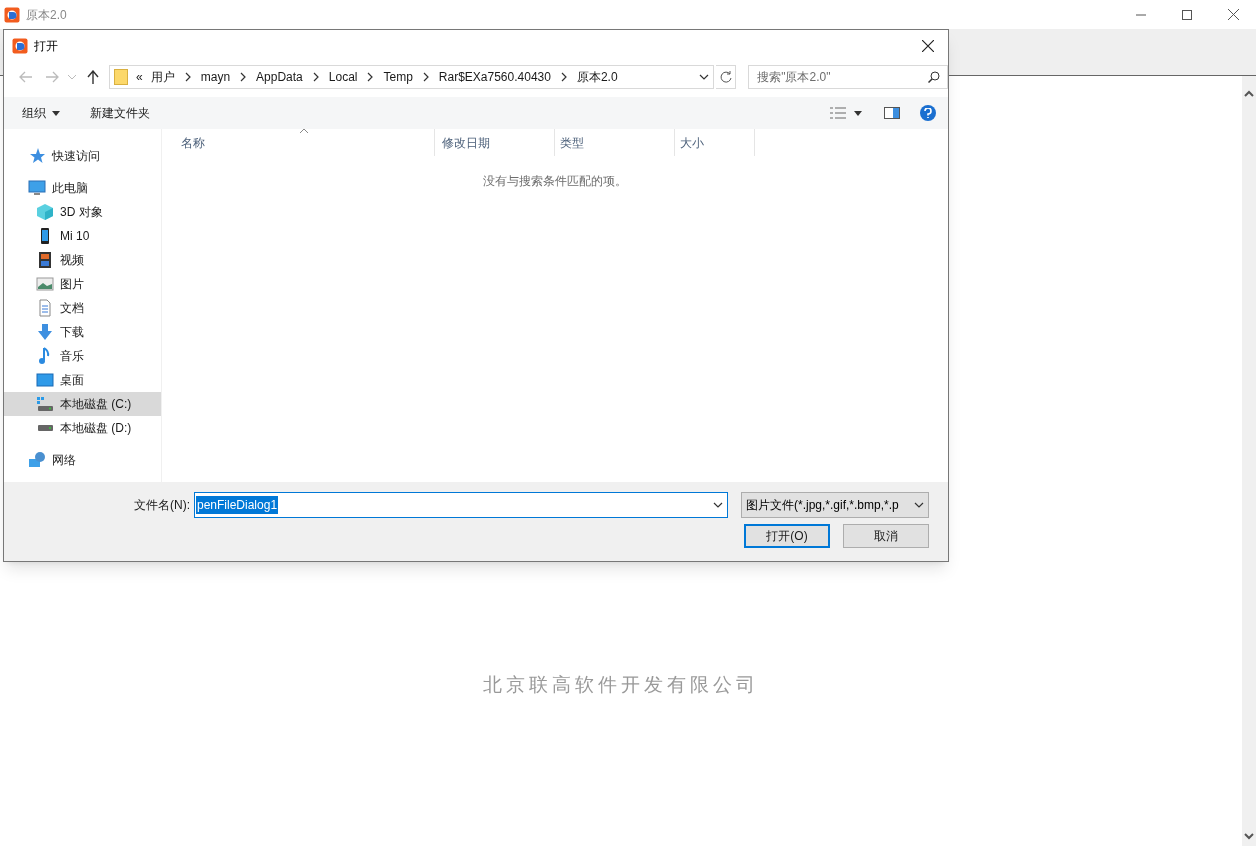 The image size is (1256, 846). I want to click on details-view-icon, so click(838, 113).